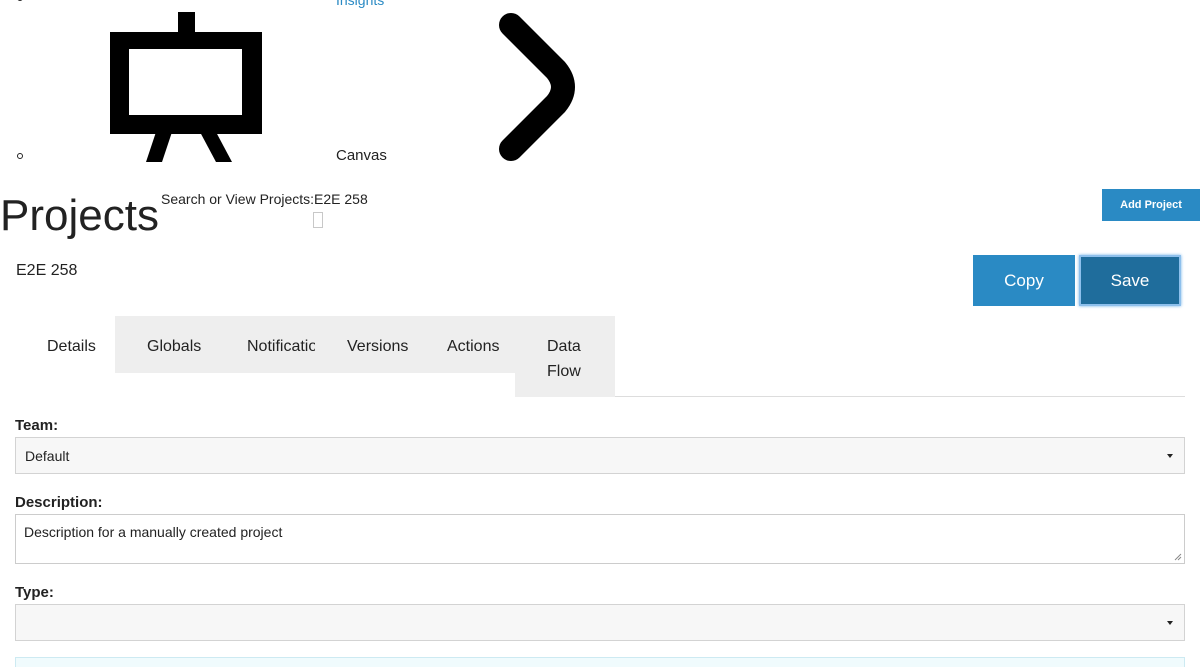  I want to click on tab-actions: Actions, so click(473, 346).